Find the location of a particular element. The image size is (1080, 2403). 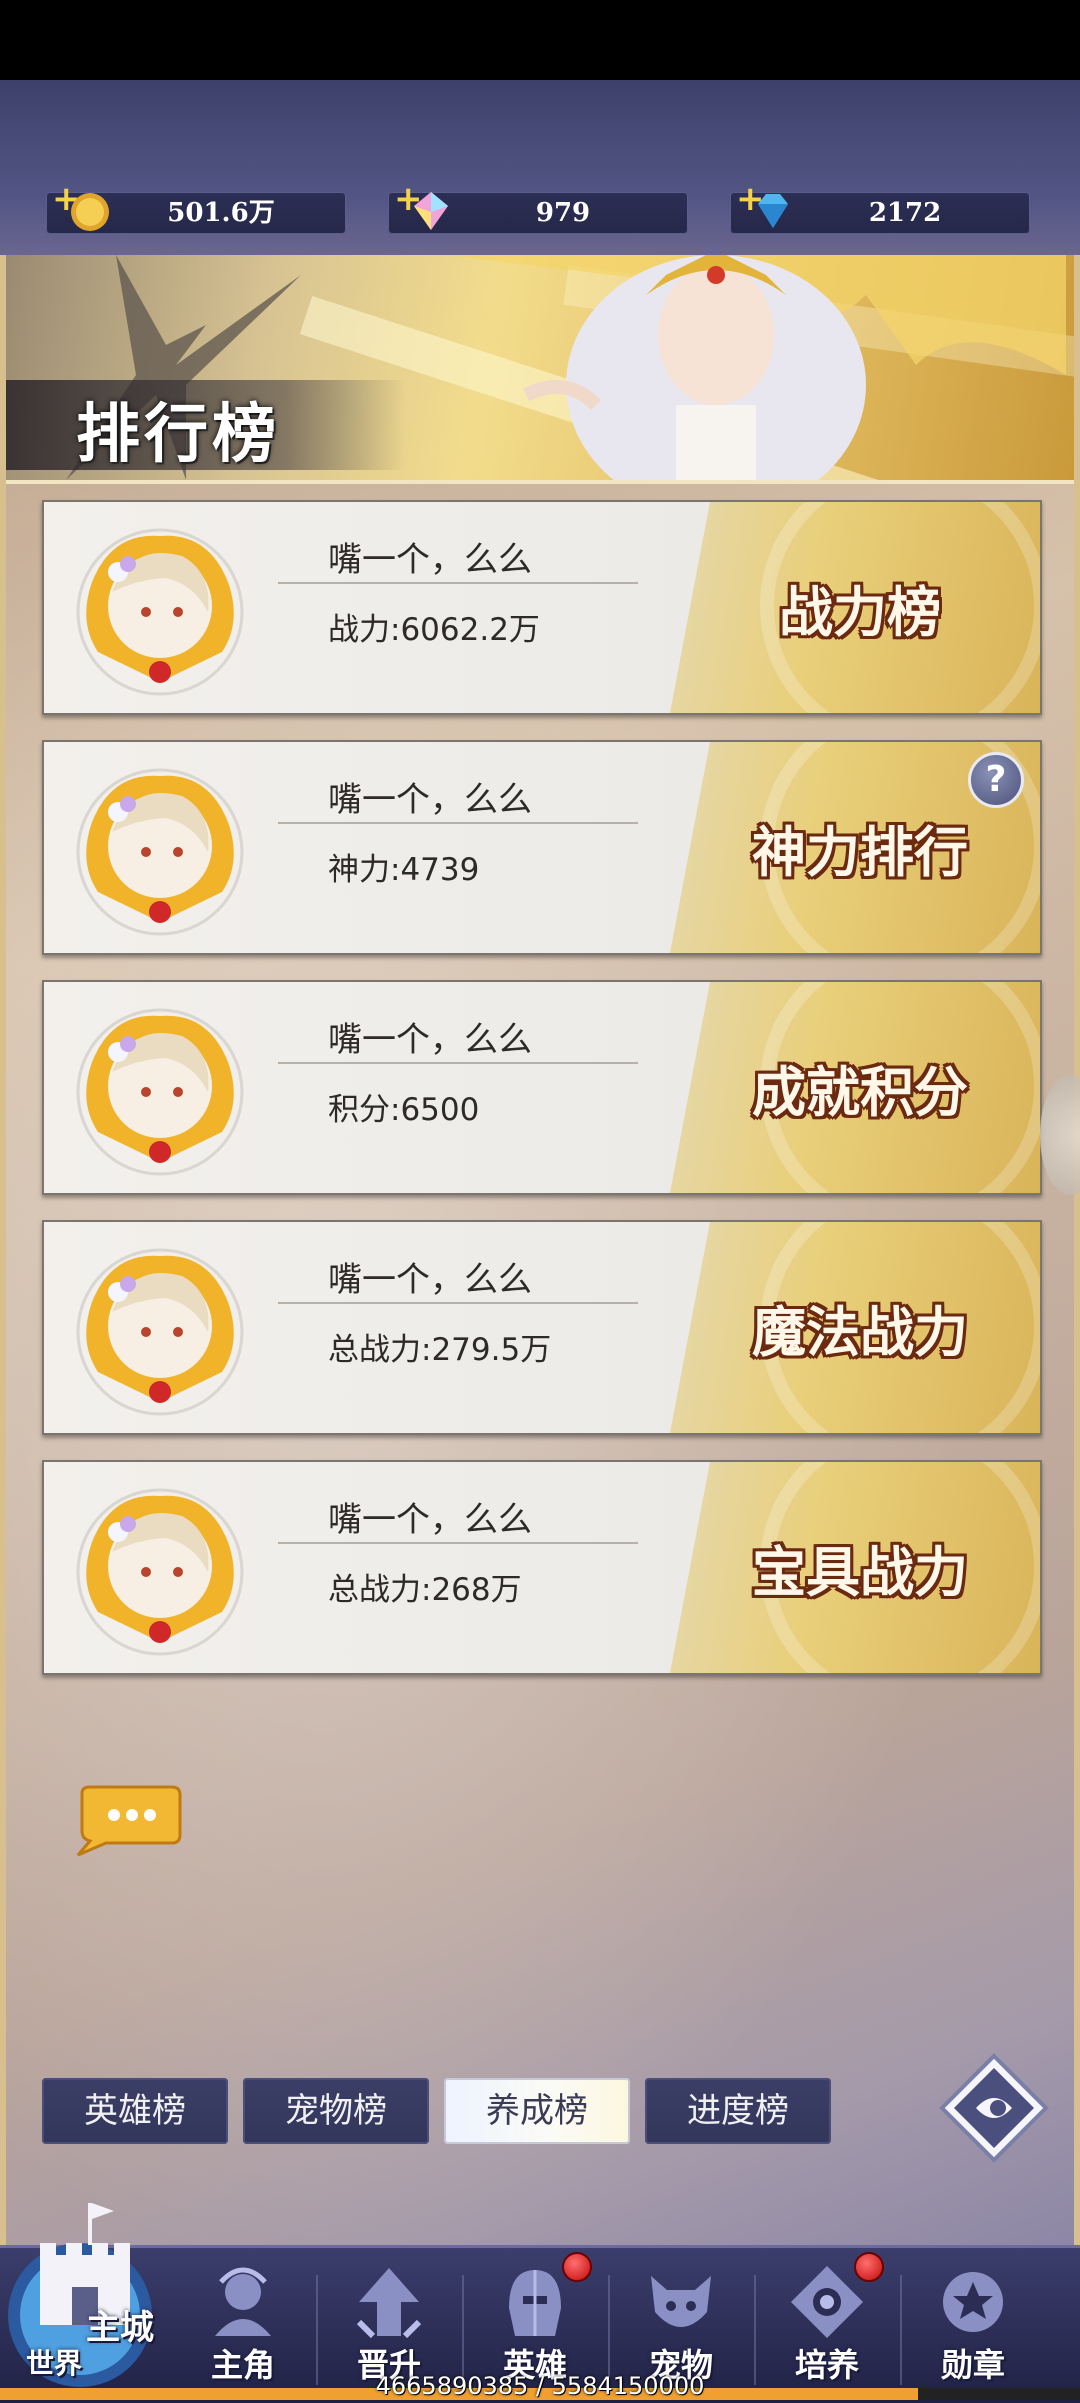

promotion-icon is located at coordinates (389, 2303).